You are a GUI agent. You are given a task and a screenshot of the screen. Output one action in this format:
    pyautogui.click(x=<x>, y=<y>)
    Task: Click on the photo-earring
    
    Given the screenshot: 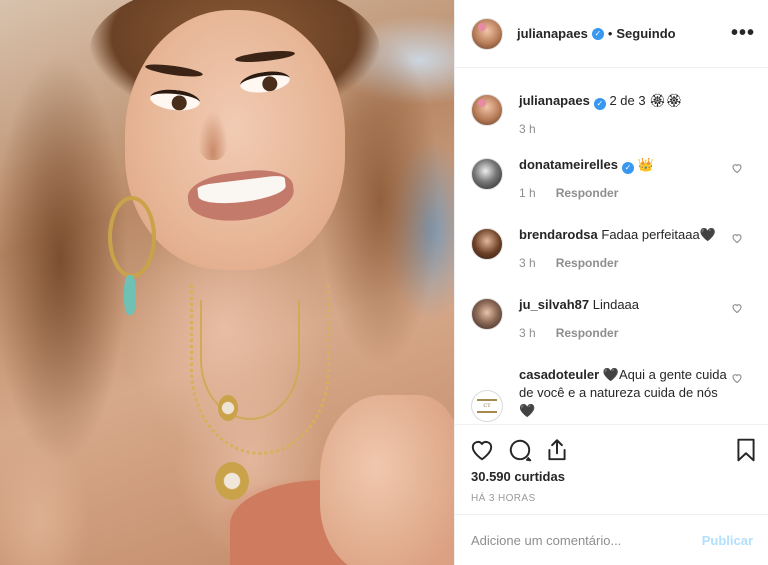 What is the action you would take?
    pyautogui.click(x=132, y=237)
    